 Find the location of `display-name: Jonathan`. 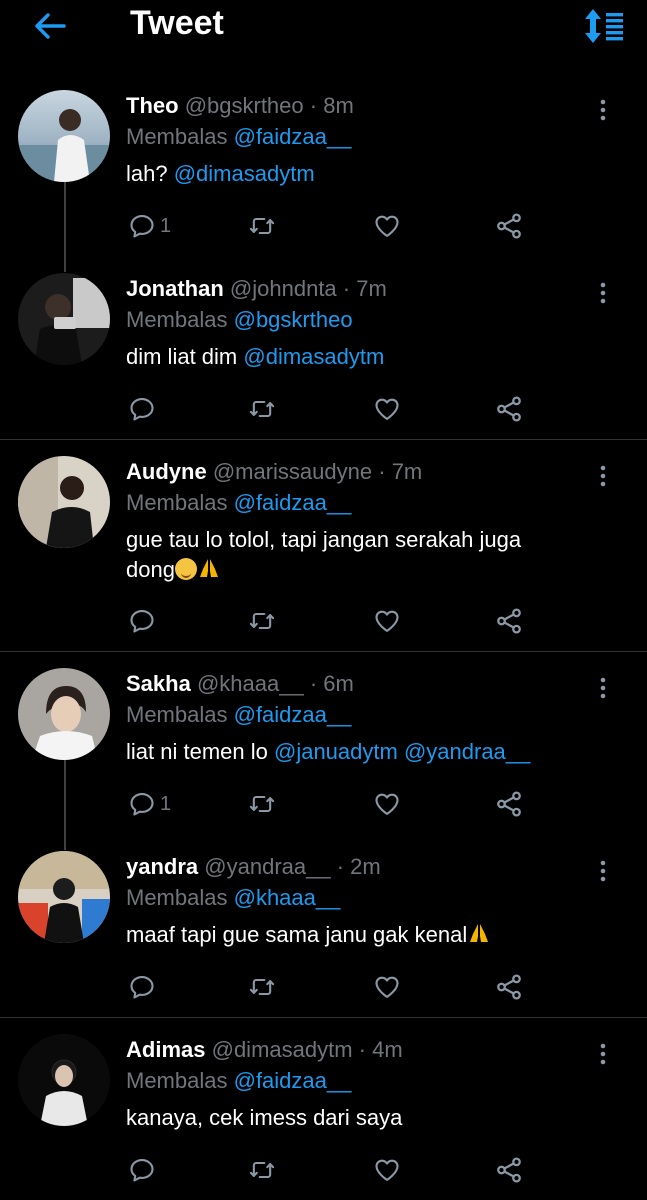

display-name: Jonathan is located at coordinates (175, 288).